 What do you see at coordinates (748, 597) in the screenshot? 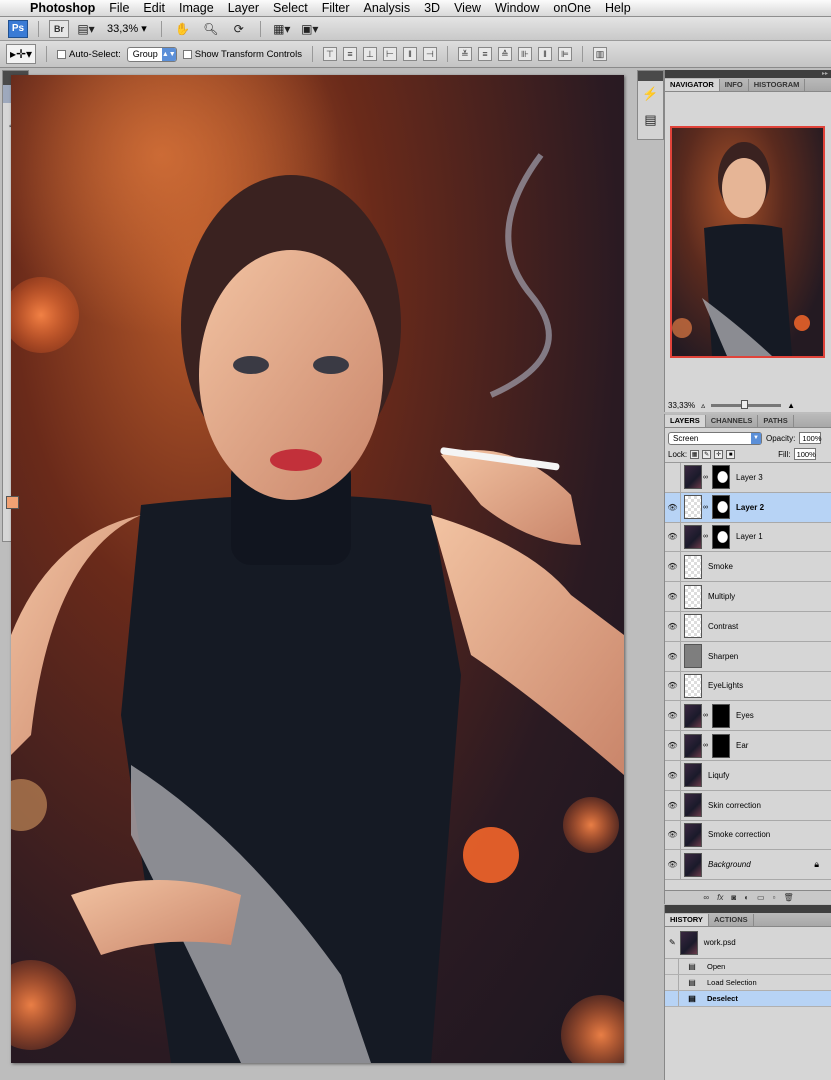
I see `layer-row: 👁︎ Multiply` at bounding box center [748, 597].